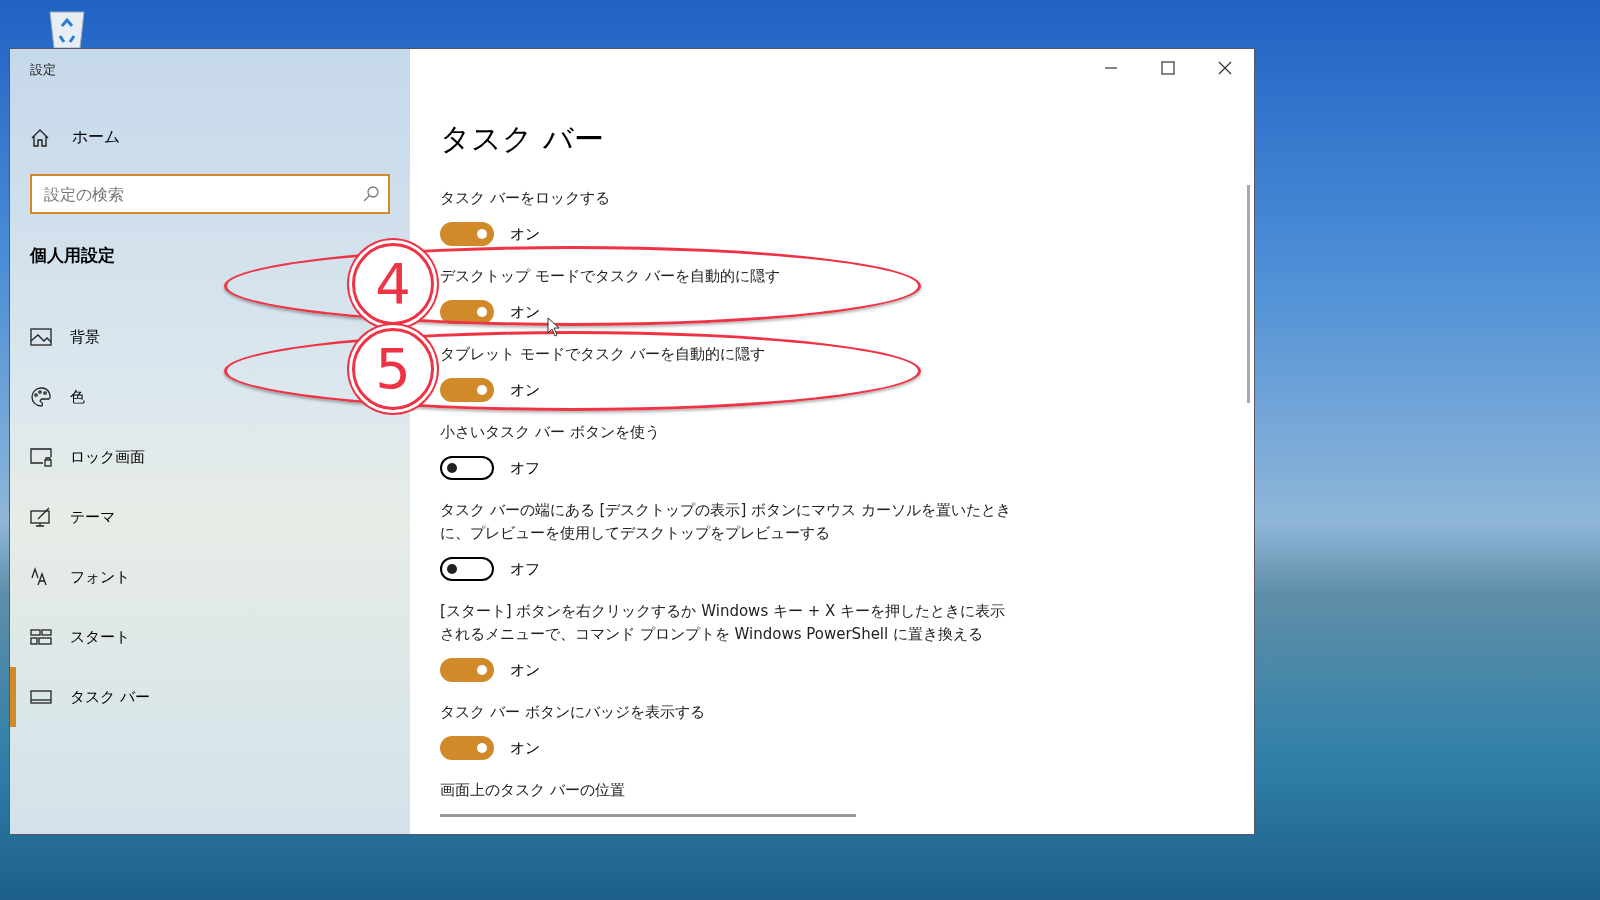 The width and height of the screenshot is (1600, 900). Describe the element at coordinates (210, 194) in the screenshot. I see `search-field: 設定の検索` at that location.